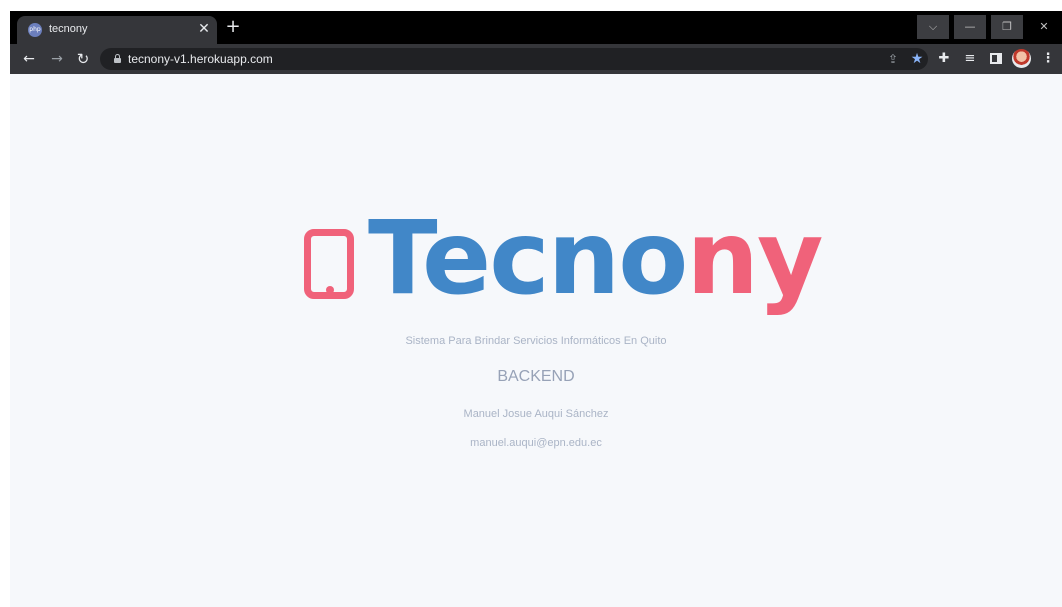 Image resolution: width=1062 pixels, height=607 pixels. I want to click on chevron-down-icon: ⌵, so click(933, 27).